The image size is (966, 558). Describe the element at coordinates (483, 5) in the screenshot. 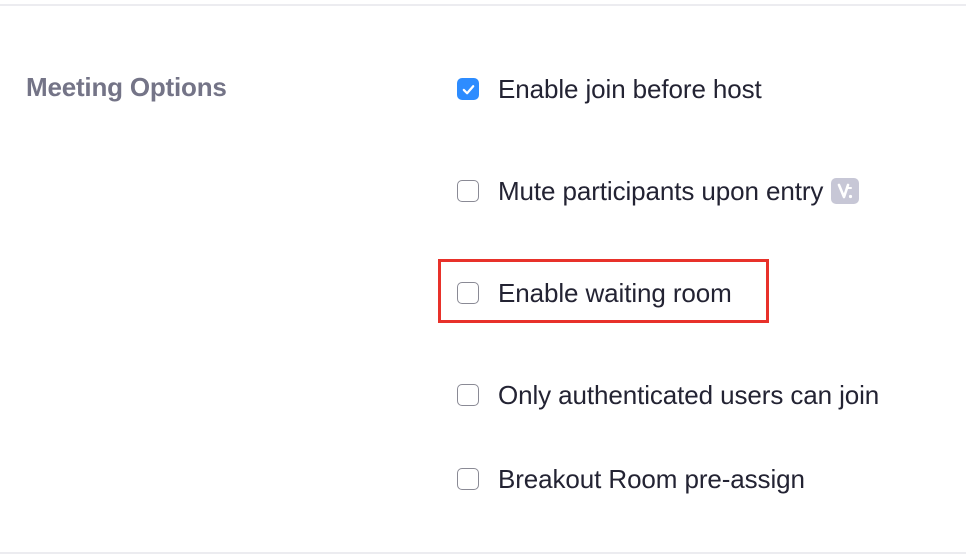

I see `top-divider` at that location.